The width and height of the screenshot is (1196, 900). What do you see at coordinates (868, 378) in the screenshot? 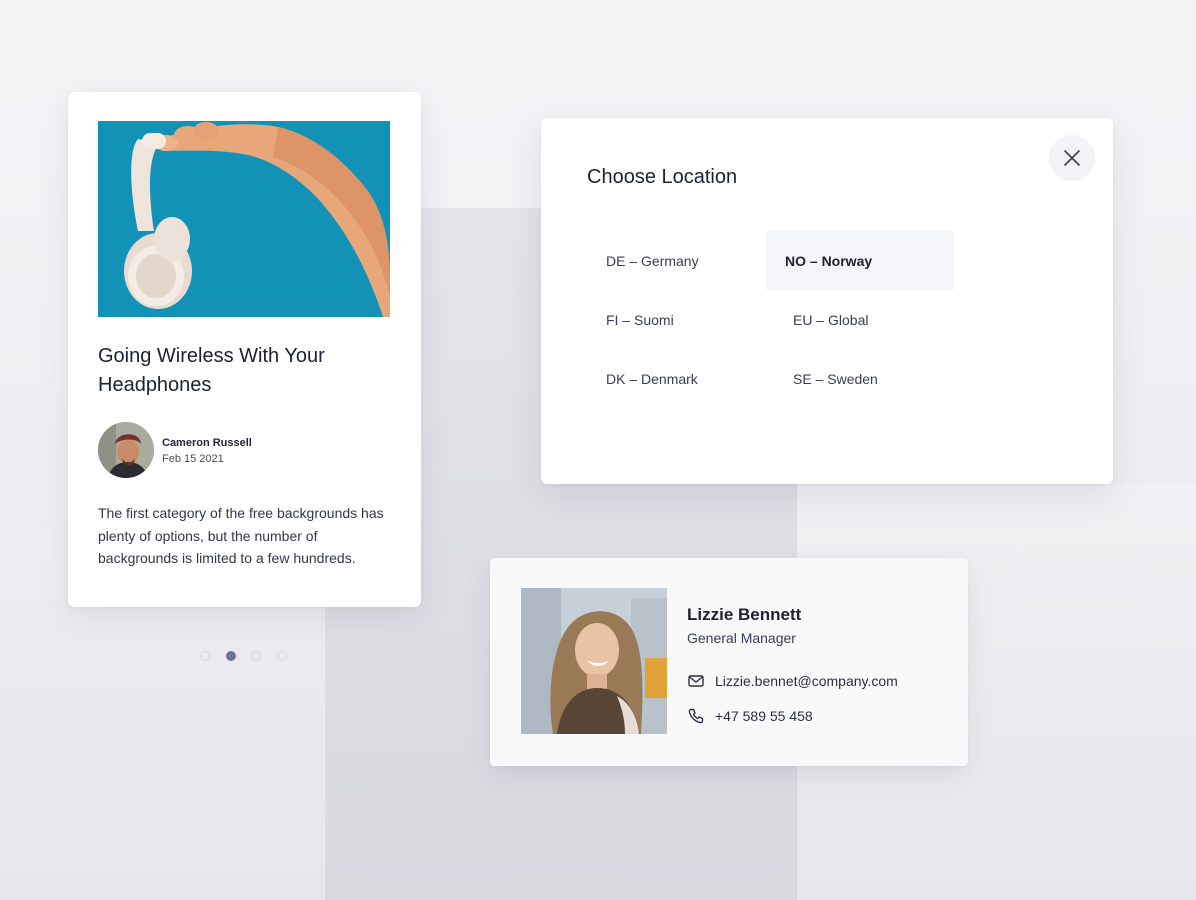
I see `location-option-sweden: SE – Sweden` at bounding box center [868, 378].